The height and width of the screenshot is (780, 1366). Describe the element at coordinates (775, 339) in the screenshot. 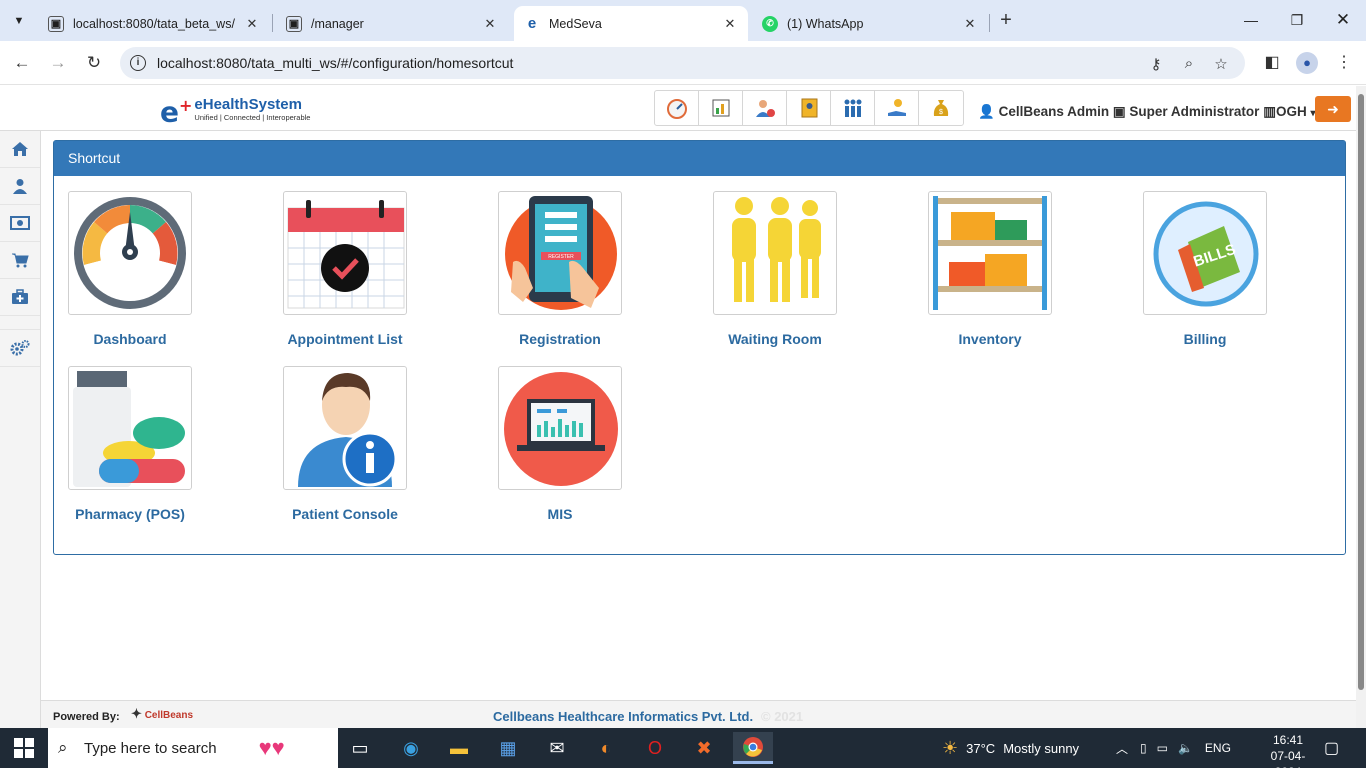

I see `tile-label: Waiting Room` at that location.